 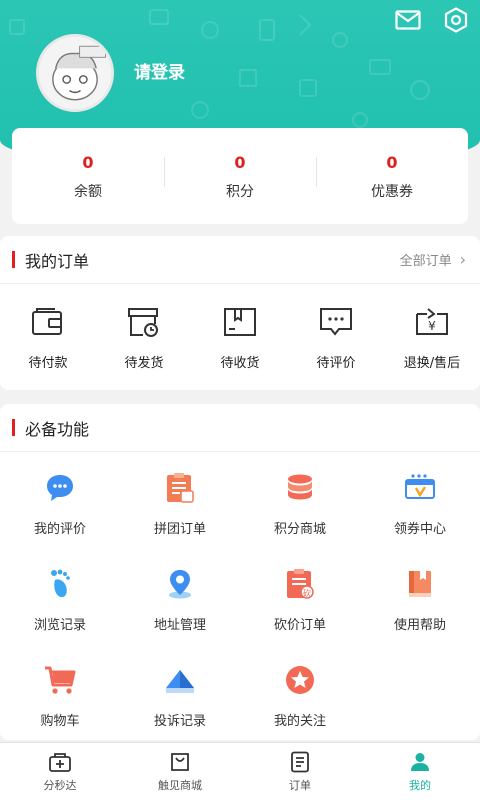 What do you see at coordinates (144, 322) in the screenshot?
I see `box-clock-icon` at bounding box center [144, 322].